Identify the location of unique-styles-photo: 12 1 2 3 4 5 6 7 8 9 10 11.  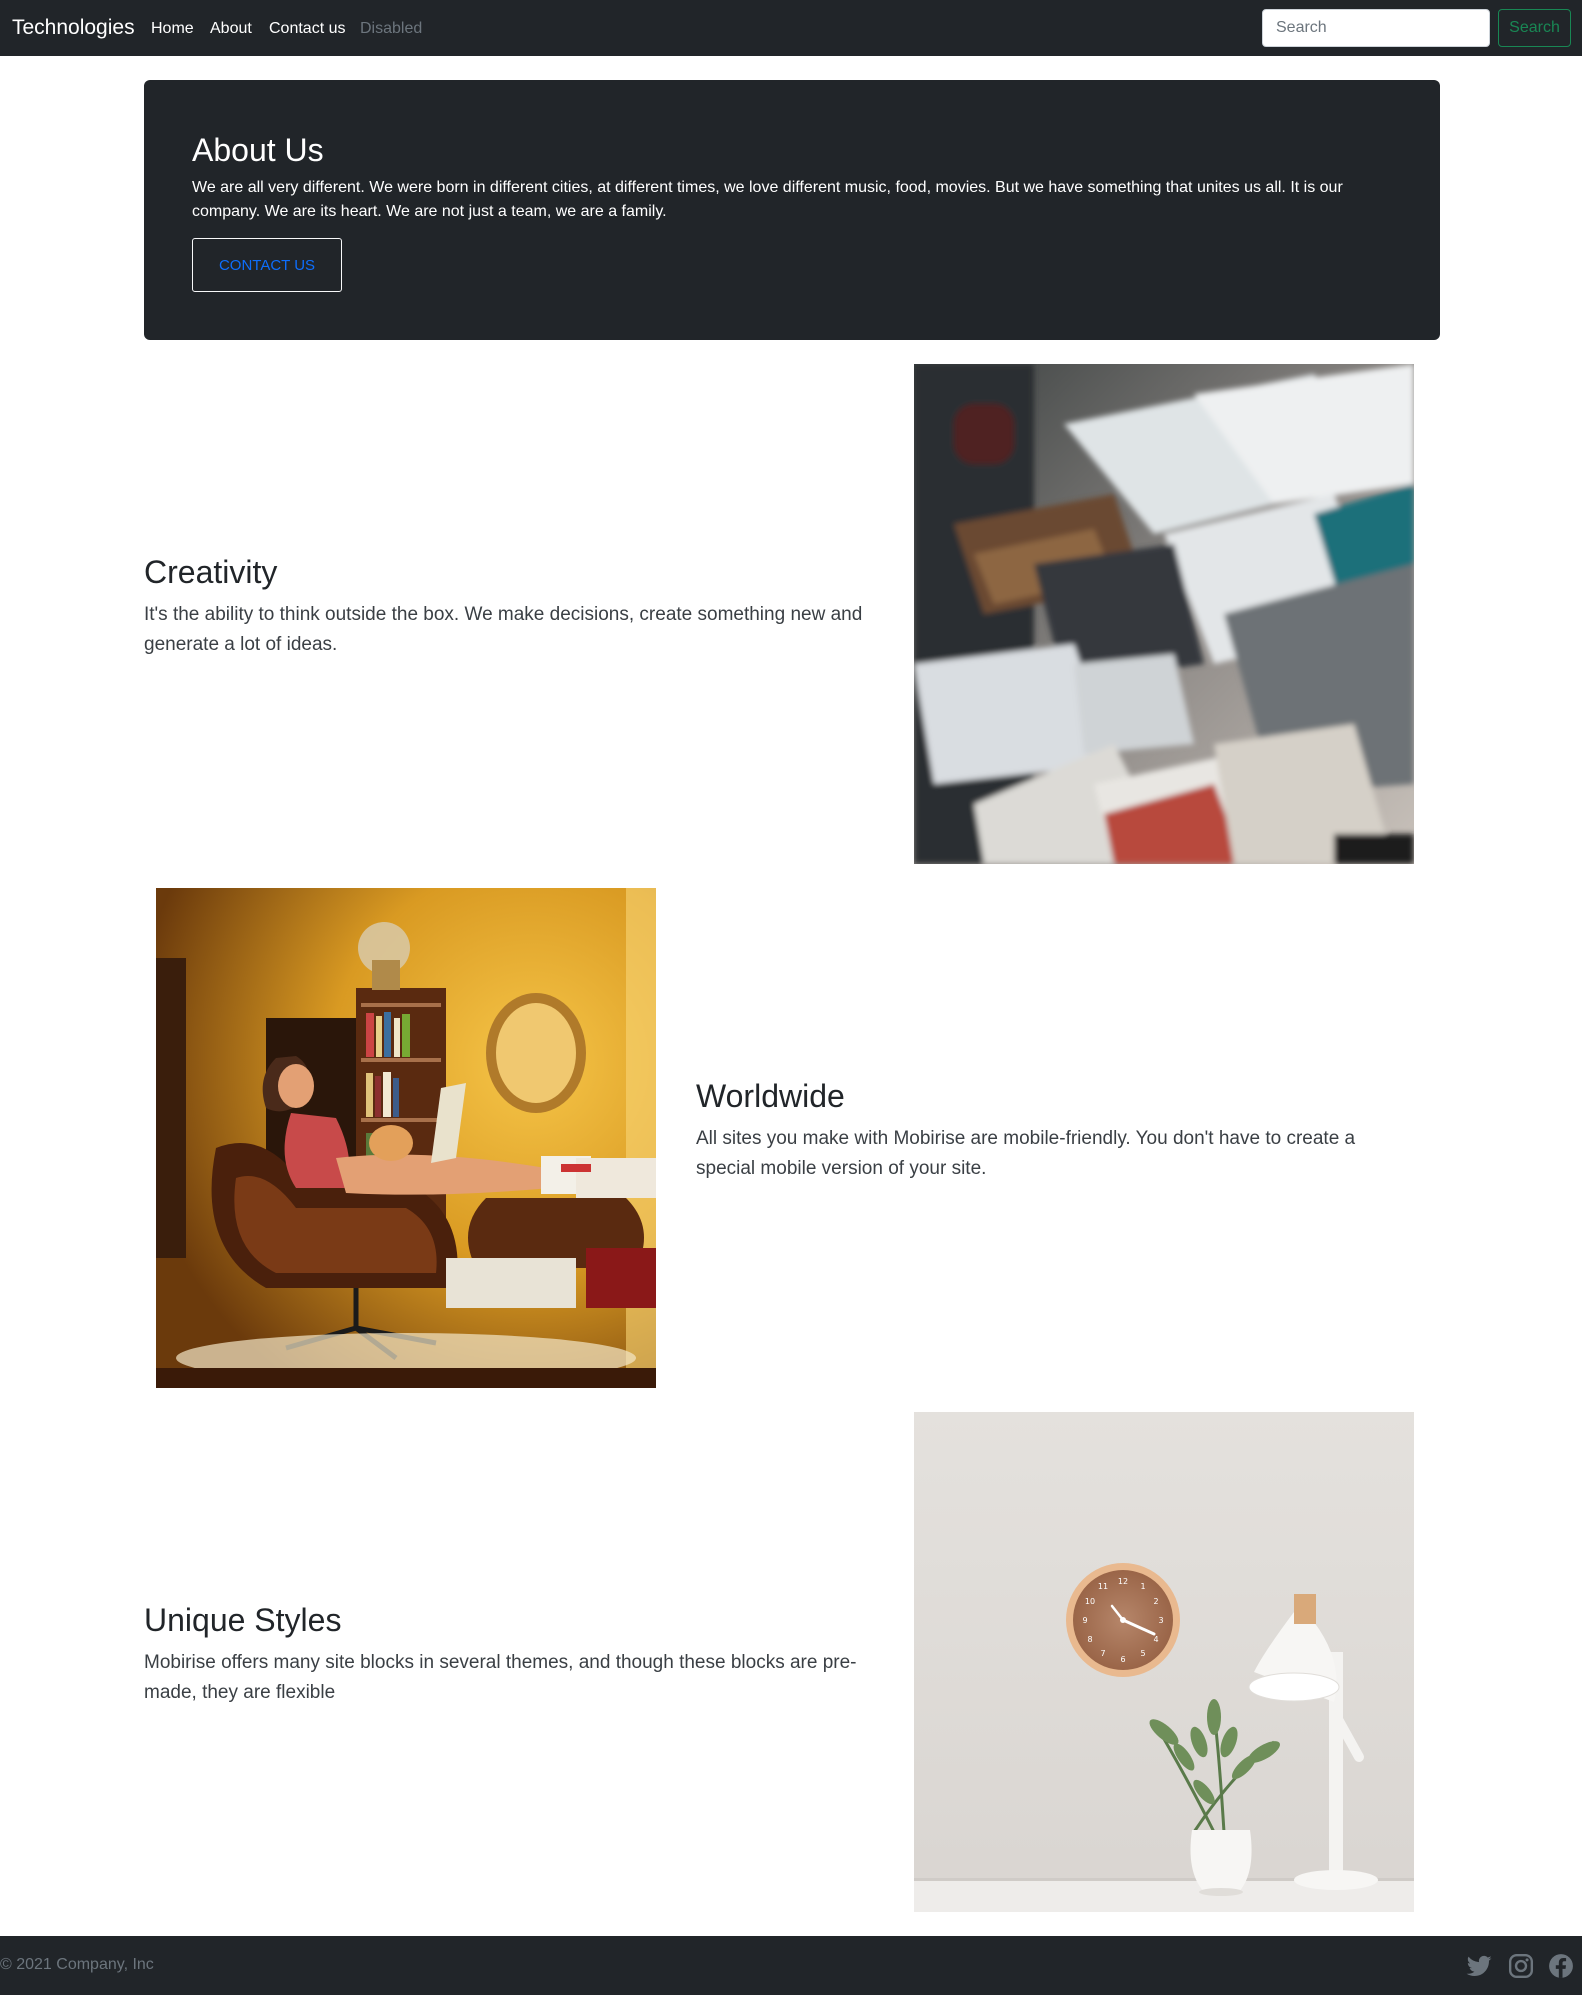
(1164, 1662).